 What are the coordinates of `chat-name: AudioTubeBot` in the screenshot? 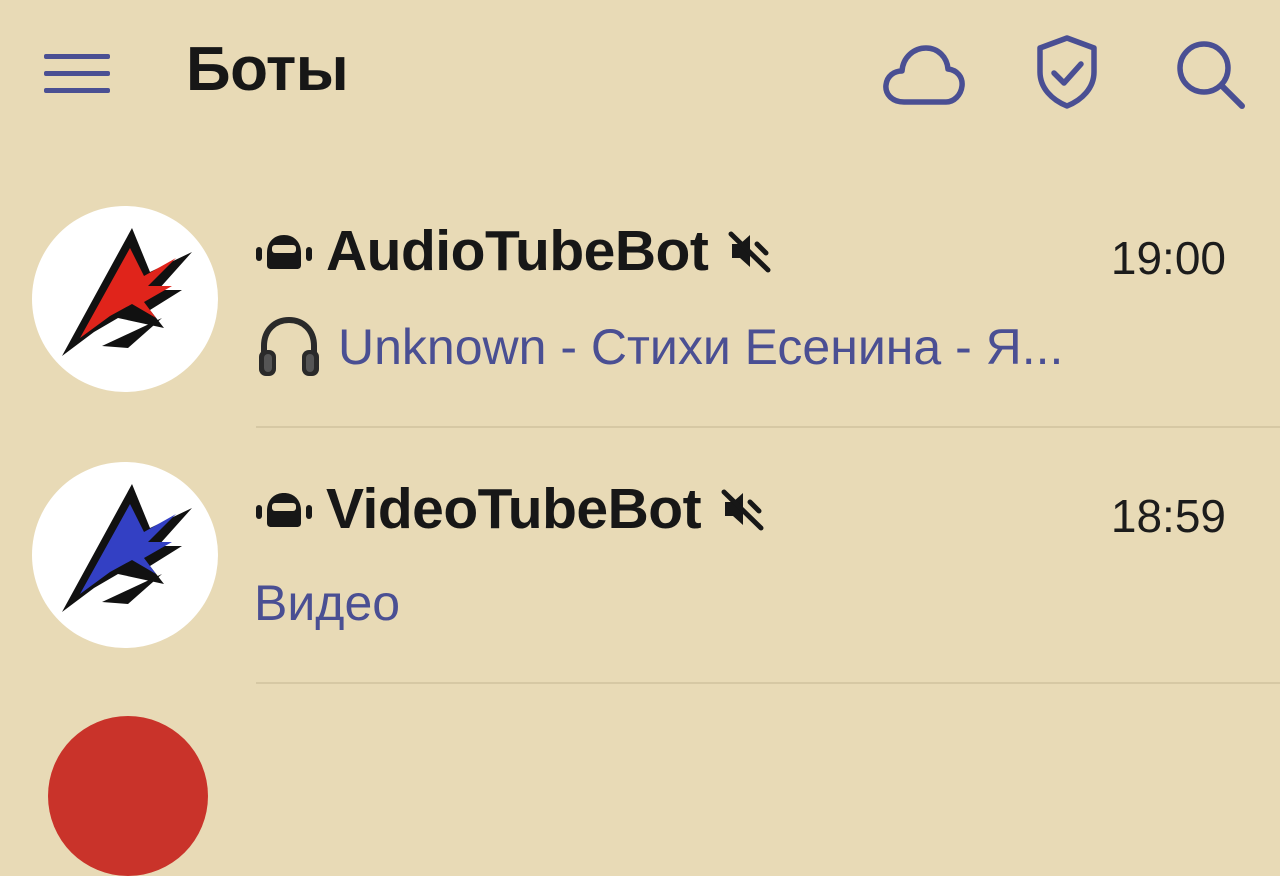 It's located at (517, 251).